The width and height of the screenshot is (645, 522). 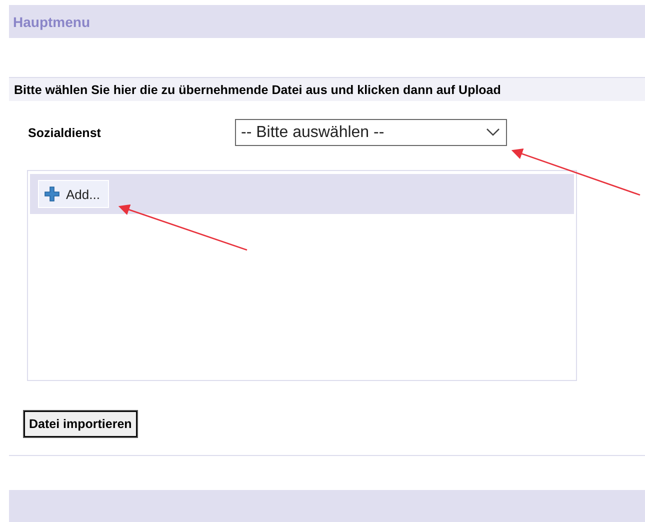 I want to click on import-button: Datei importieren, so click(x=80, y=424).